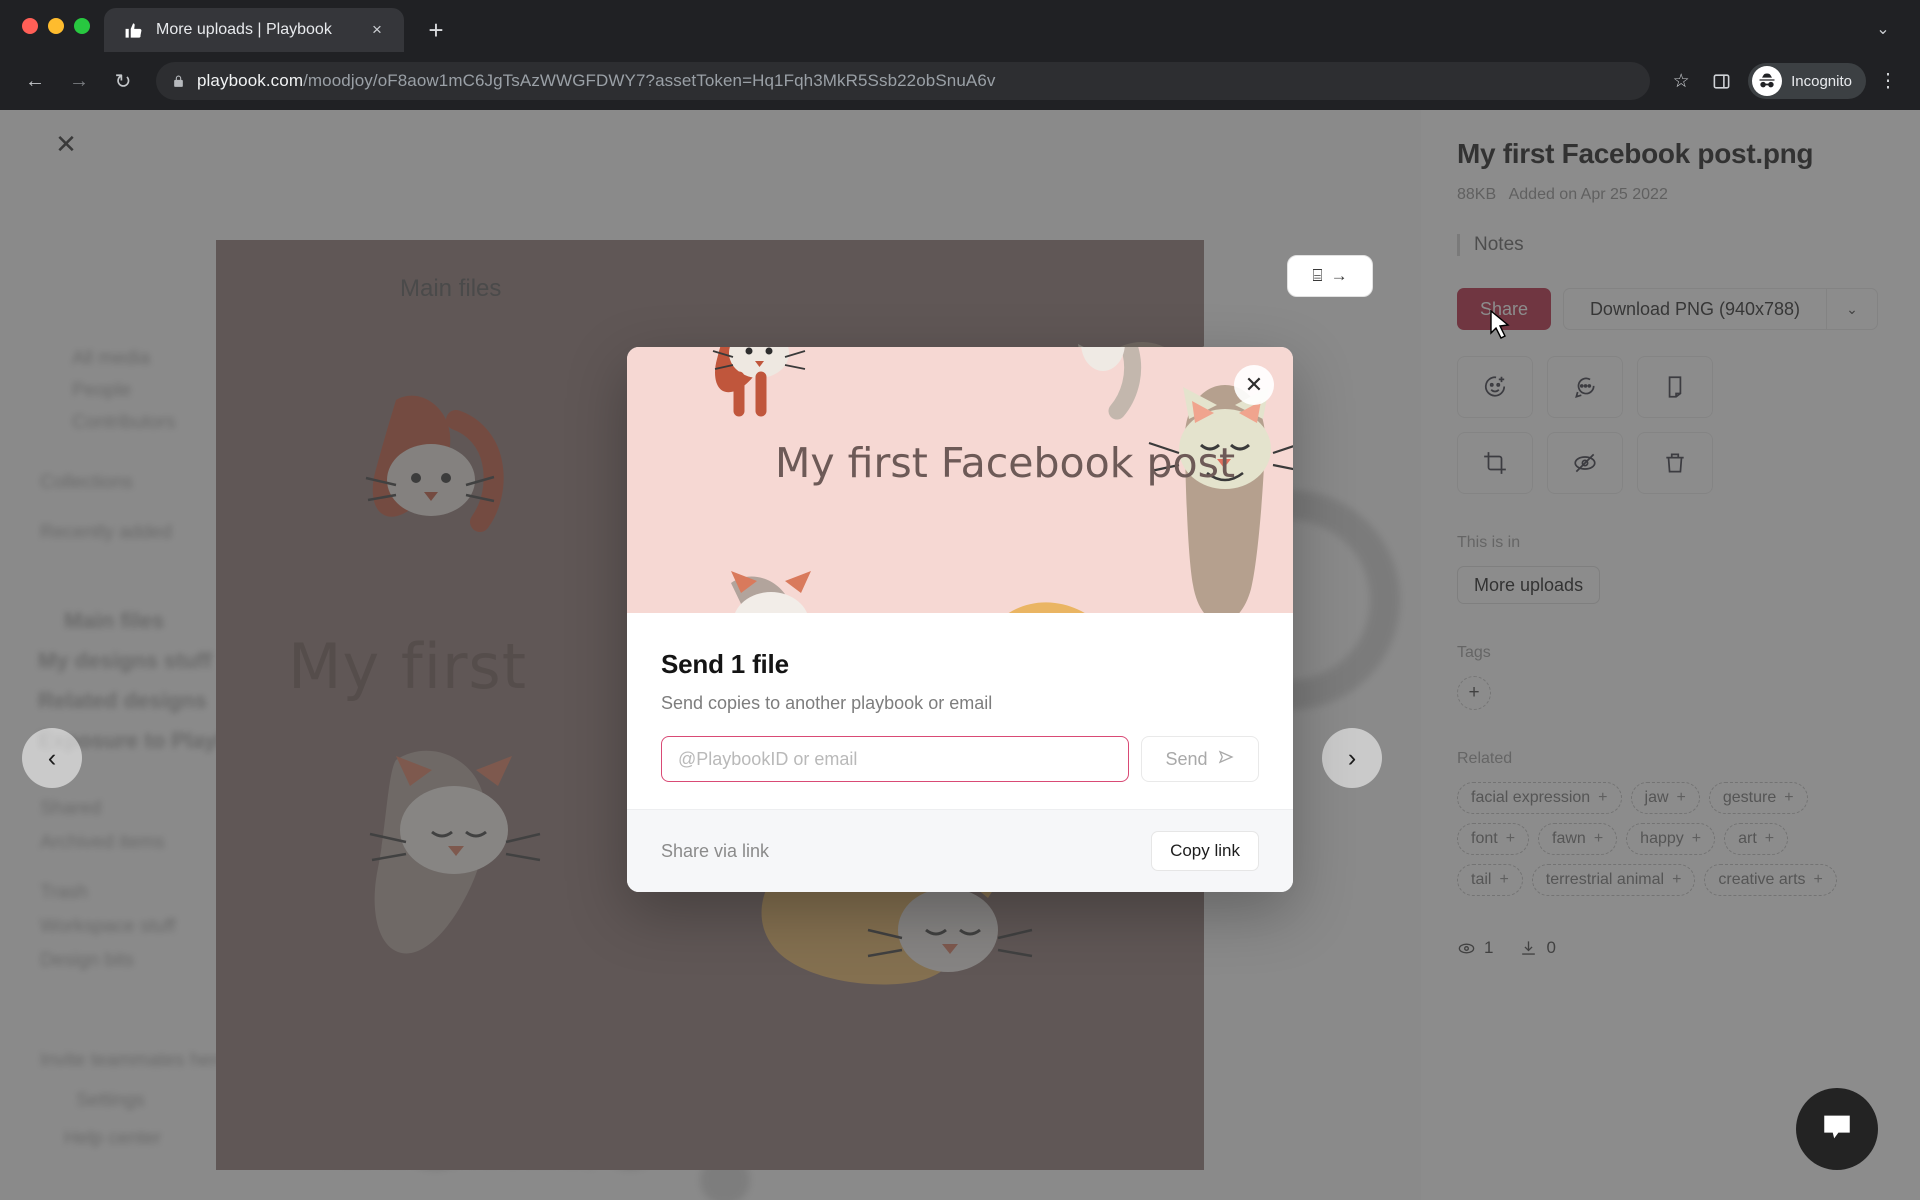 The width and height of the screenshot is (1920, 1200). What do you see at coordinates (82, 26) in the screenshot?
I see `maximize-window-button` at bounding box center [82, 26].